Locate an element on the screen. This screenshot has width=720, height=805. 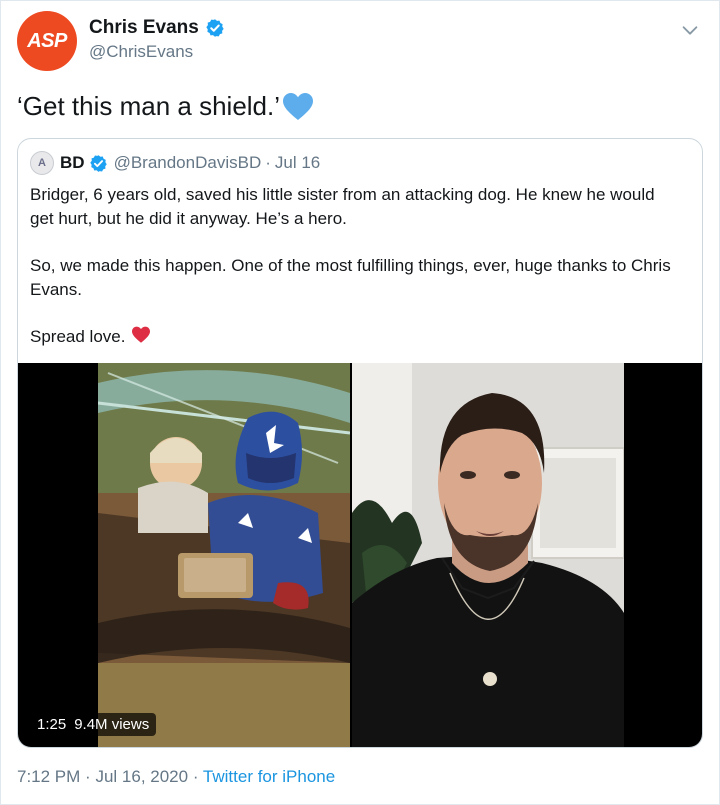
tweet-date: Jul 16, 2020 is located at coordinates (141, 776).